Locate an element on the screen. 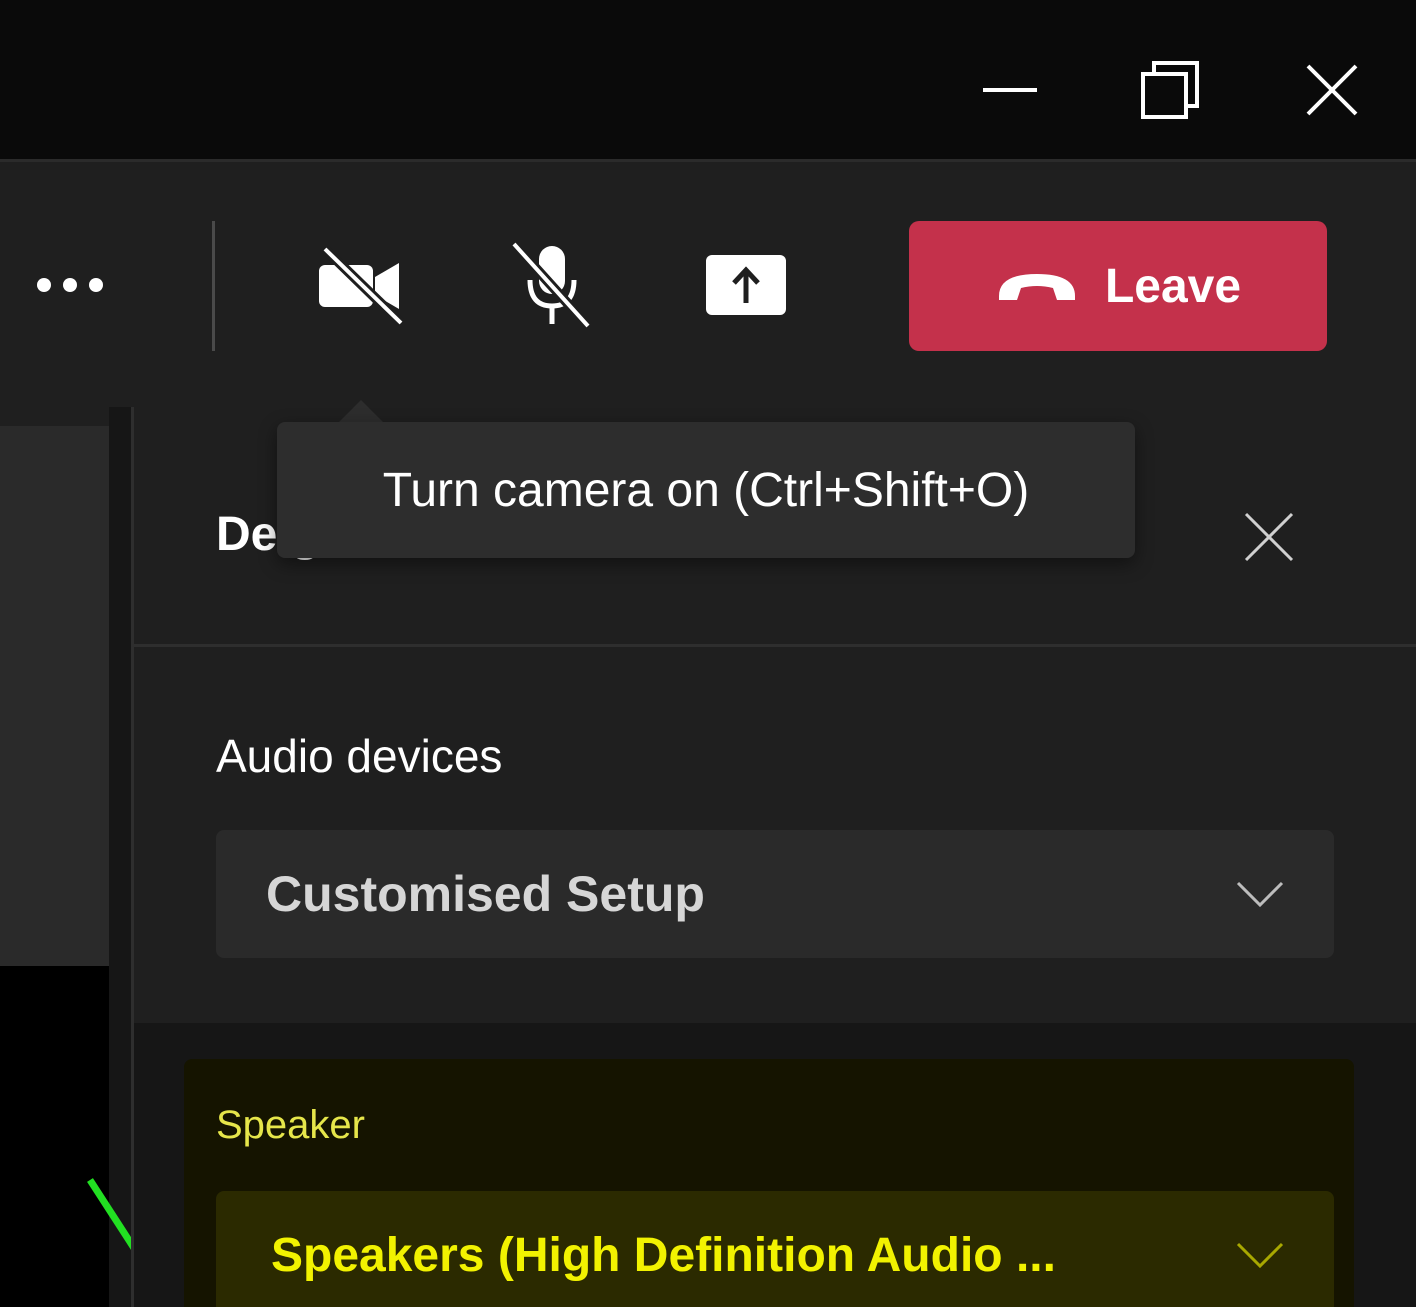 The width and height of the screenshot is (1416, 1307). more-options-icon is located at coordinates (70, 285).